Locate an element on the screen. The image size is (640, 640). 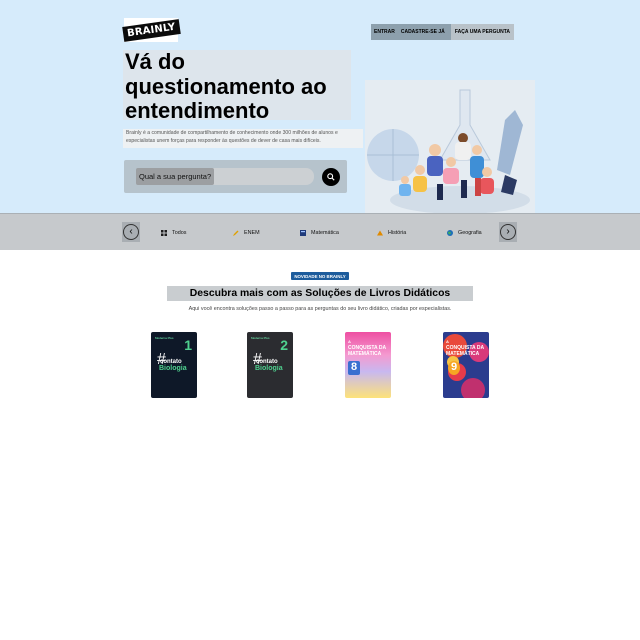
prev-category-button: ‹ is located at coordinates (131, 232).